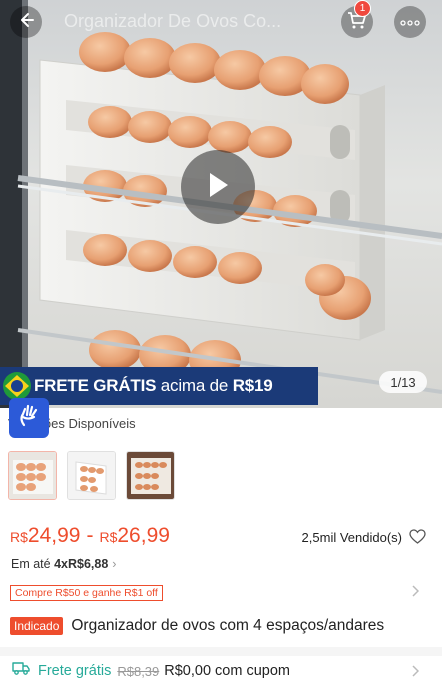 The image size is (442, 698). I want to click on sign-language-icon, so click(29, 418).